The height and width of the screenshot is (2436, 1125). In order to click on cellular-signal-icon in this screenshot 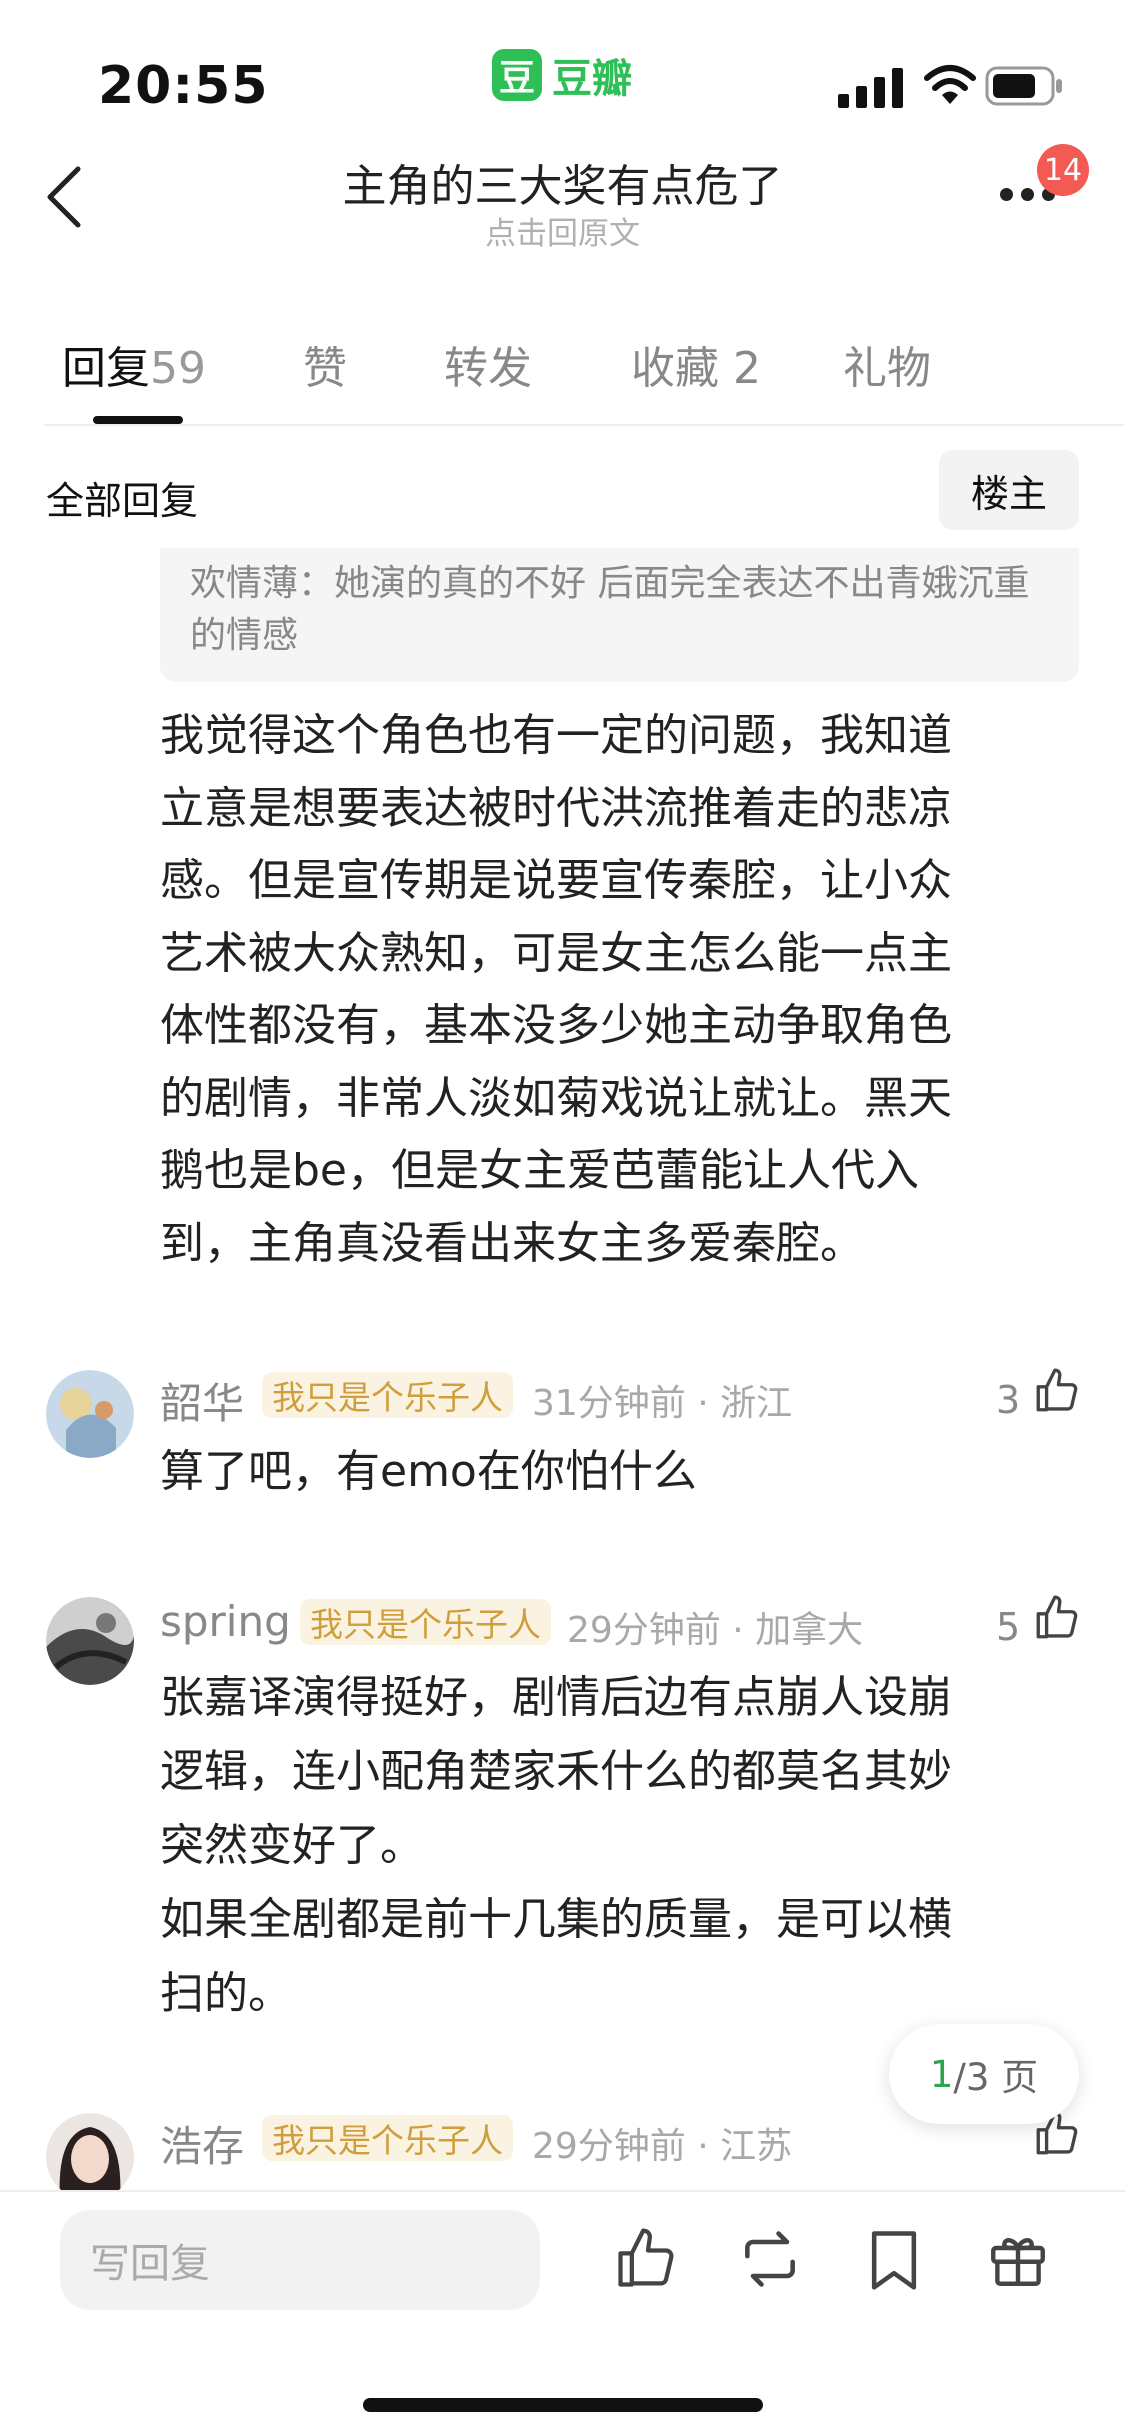, I will do `click(870, 88)`.